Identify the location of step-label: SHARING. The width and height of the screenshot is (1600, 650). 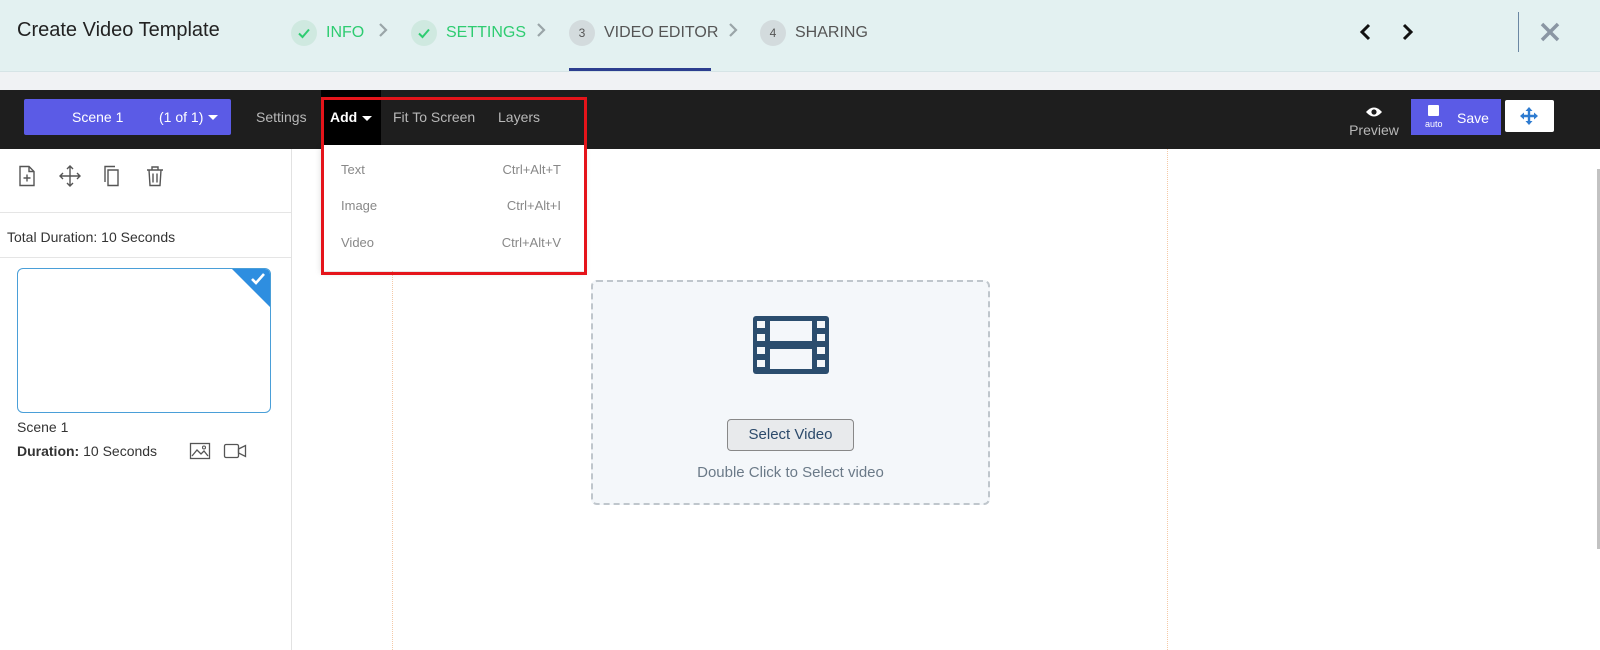
(831, 32).